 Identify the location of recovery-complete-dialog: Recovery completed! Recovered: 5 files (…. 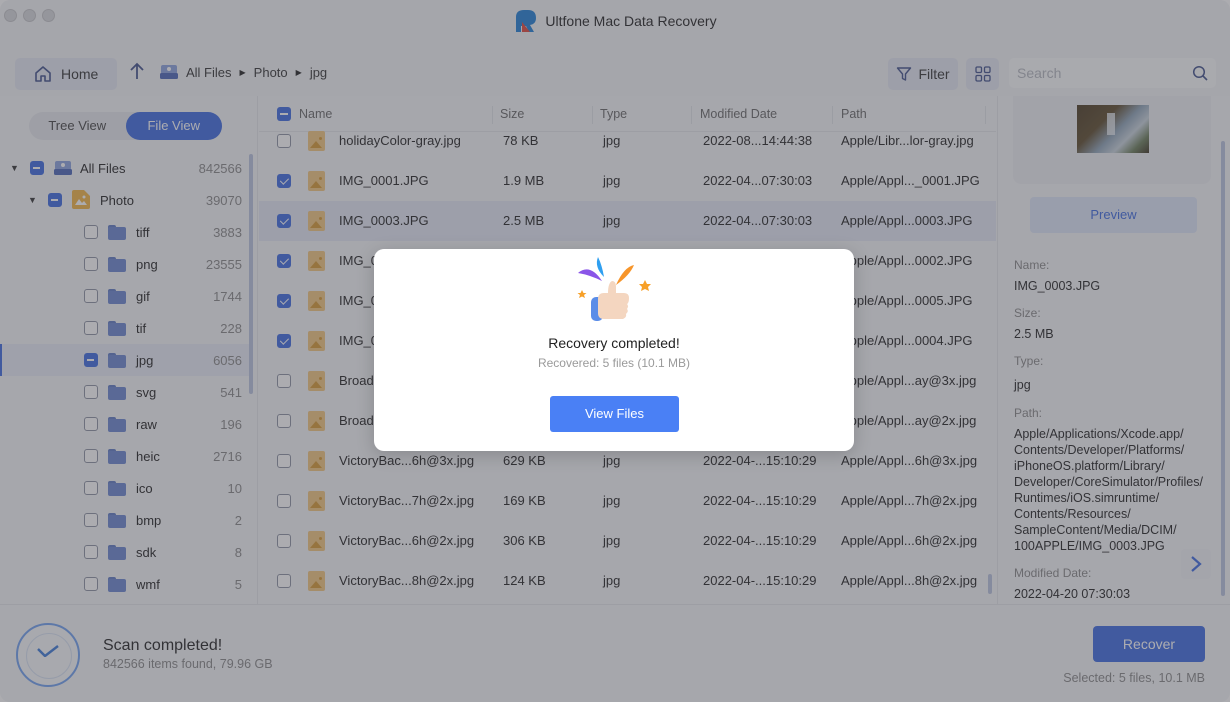
(614, 350).